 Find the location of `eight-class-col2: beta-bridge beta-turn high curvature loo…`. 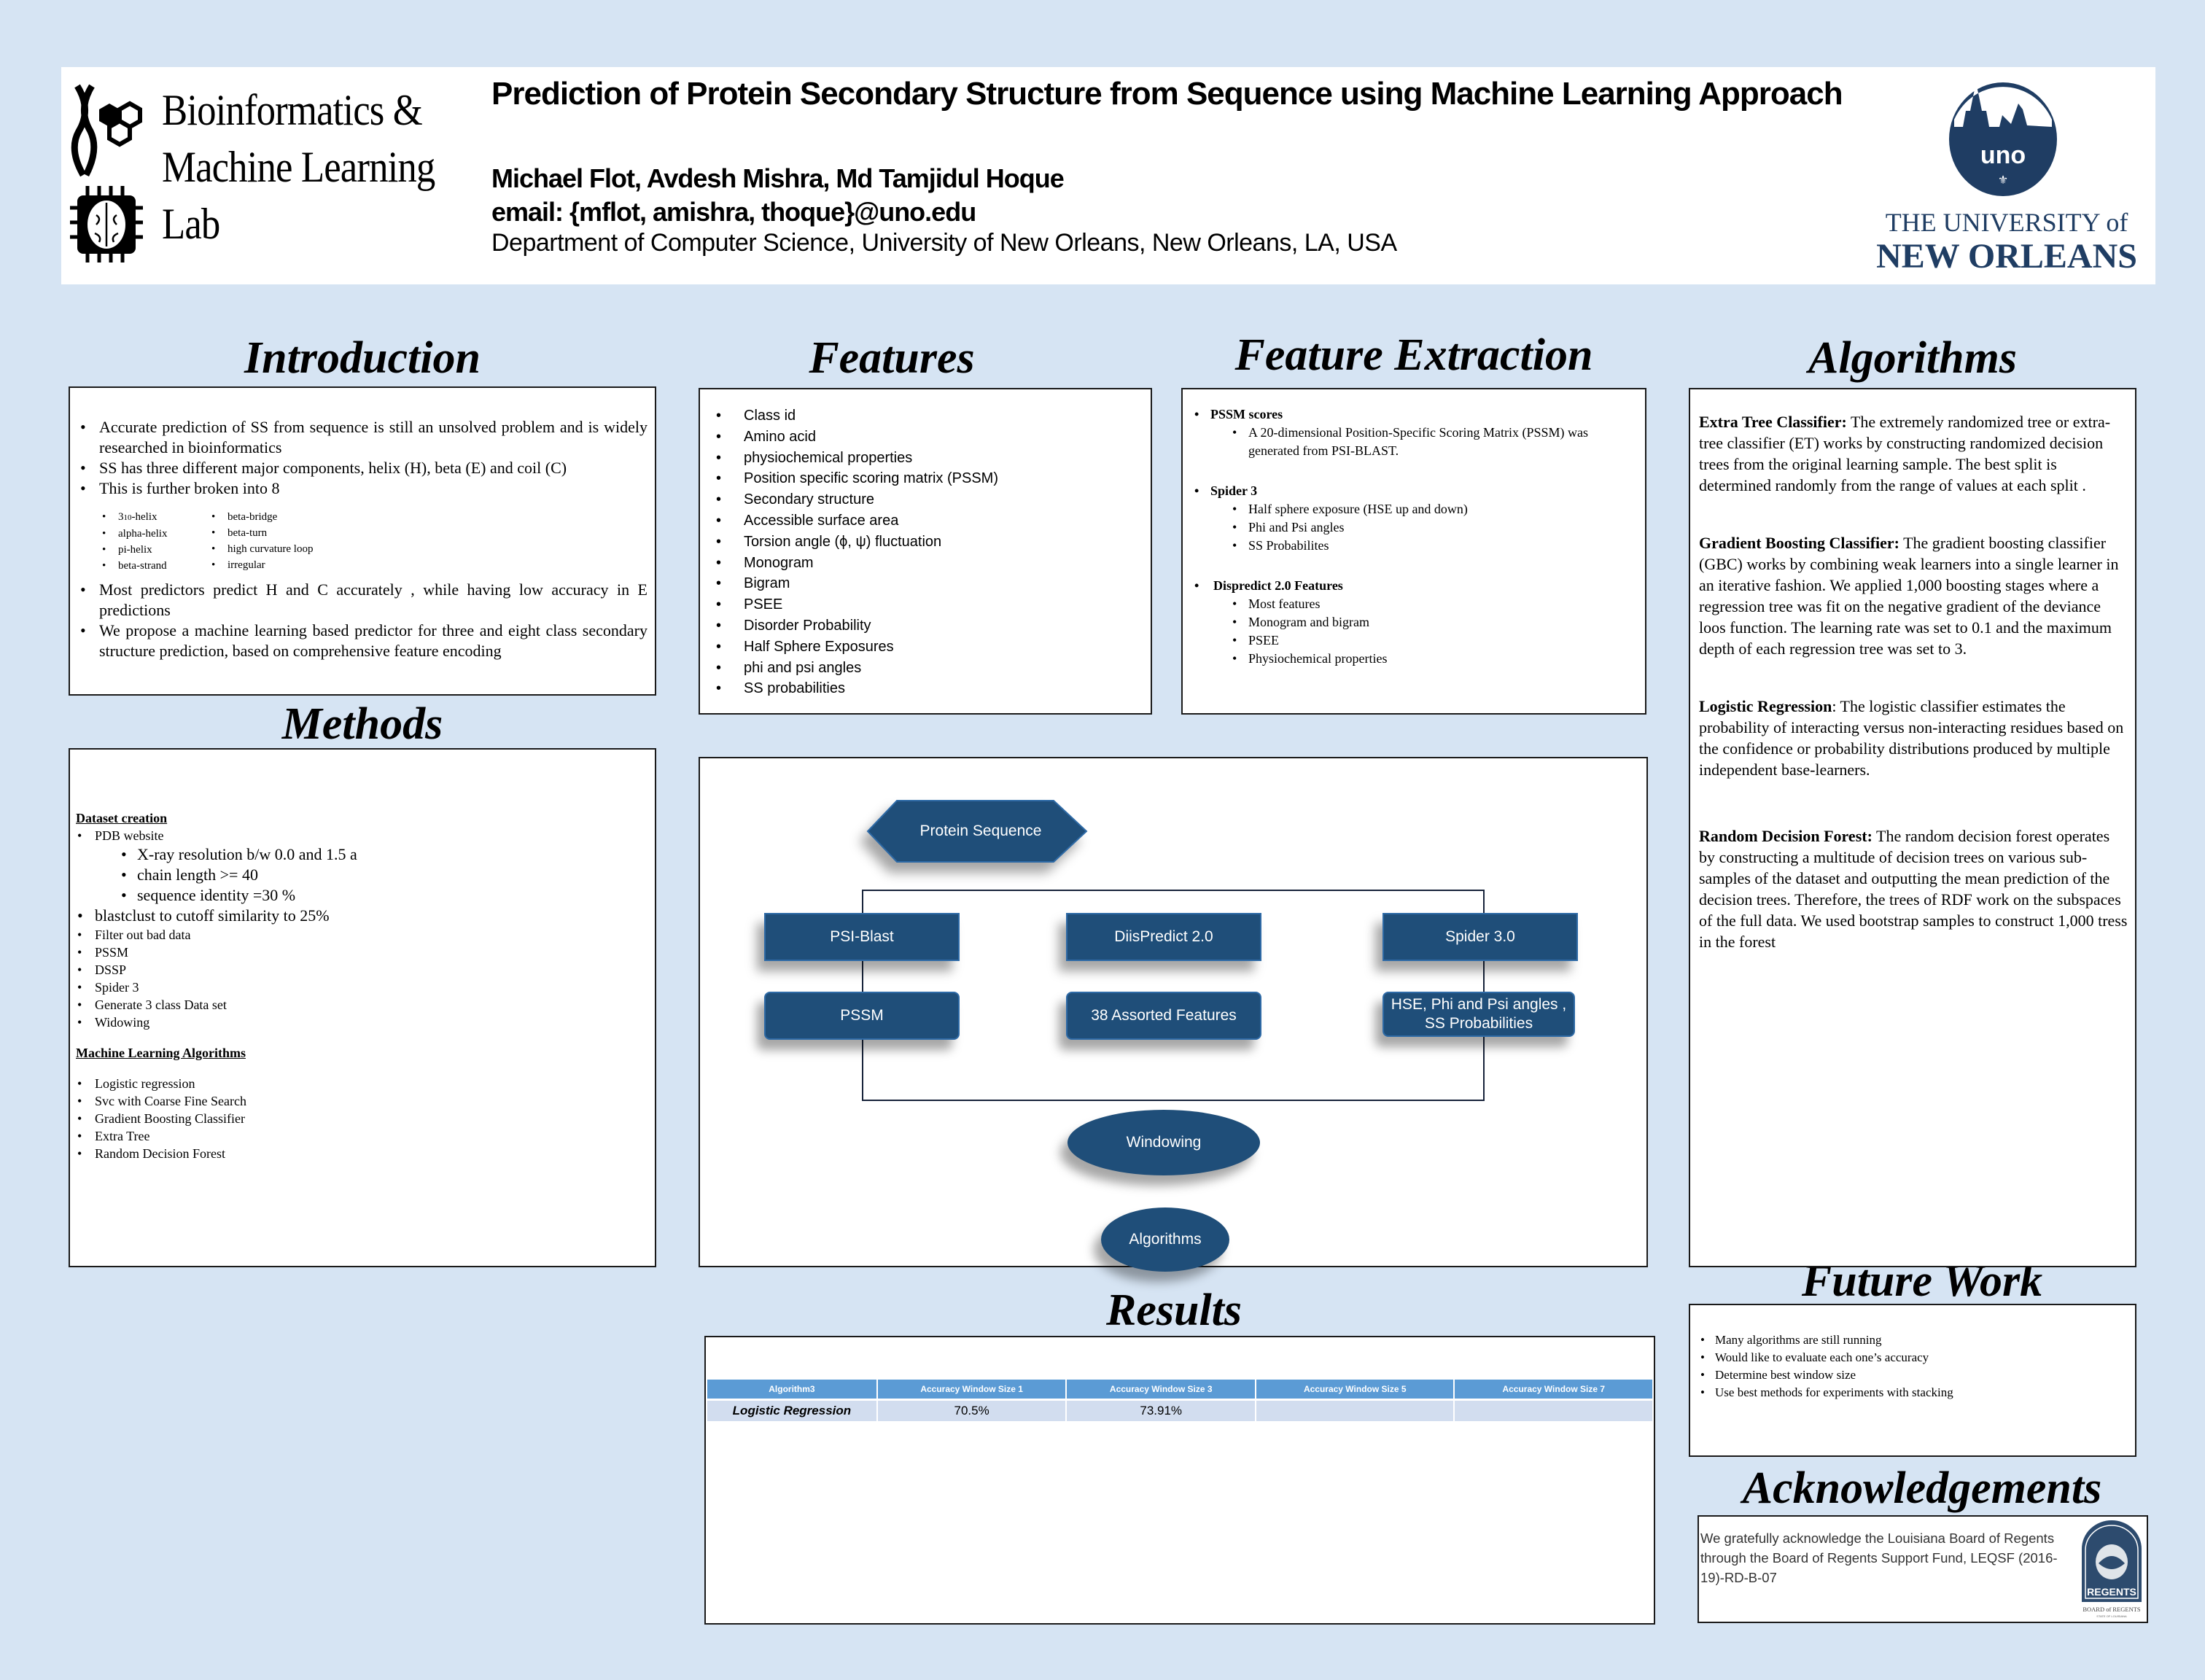

eight-class-col2: beta-bridge beta-turn high curvature loo… is located at coordinates (290, 541).